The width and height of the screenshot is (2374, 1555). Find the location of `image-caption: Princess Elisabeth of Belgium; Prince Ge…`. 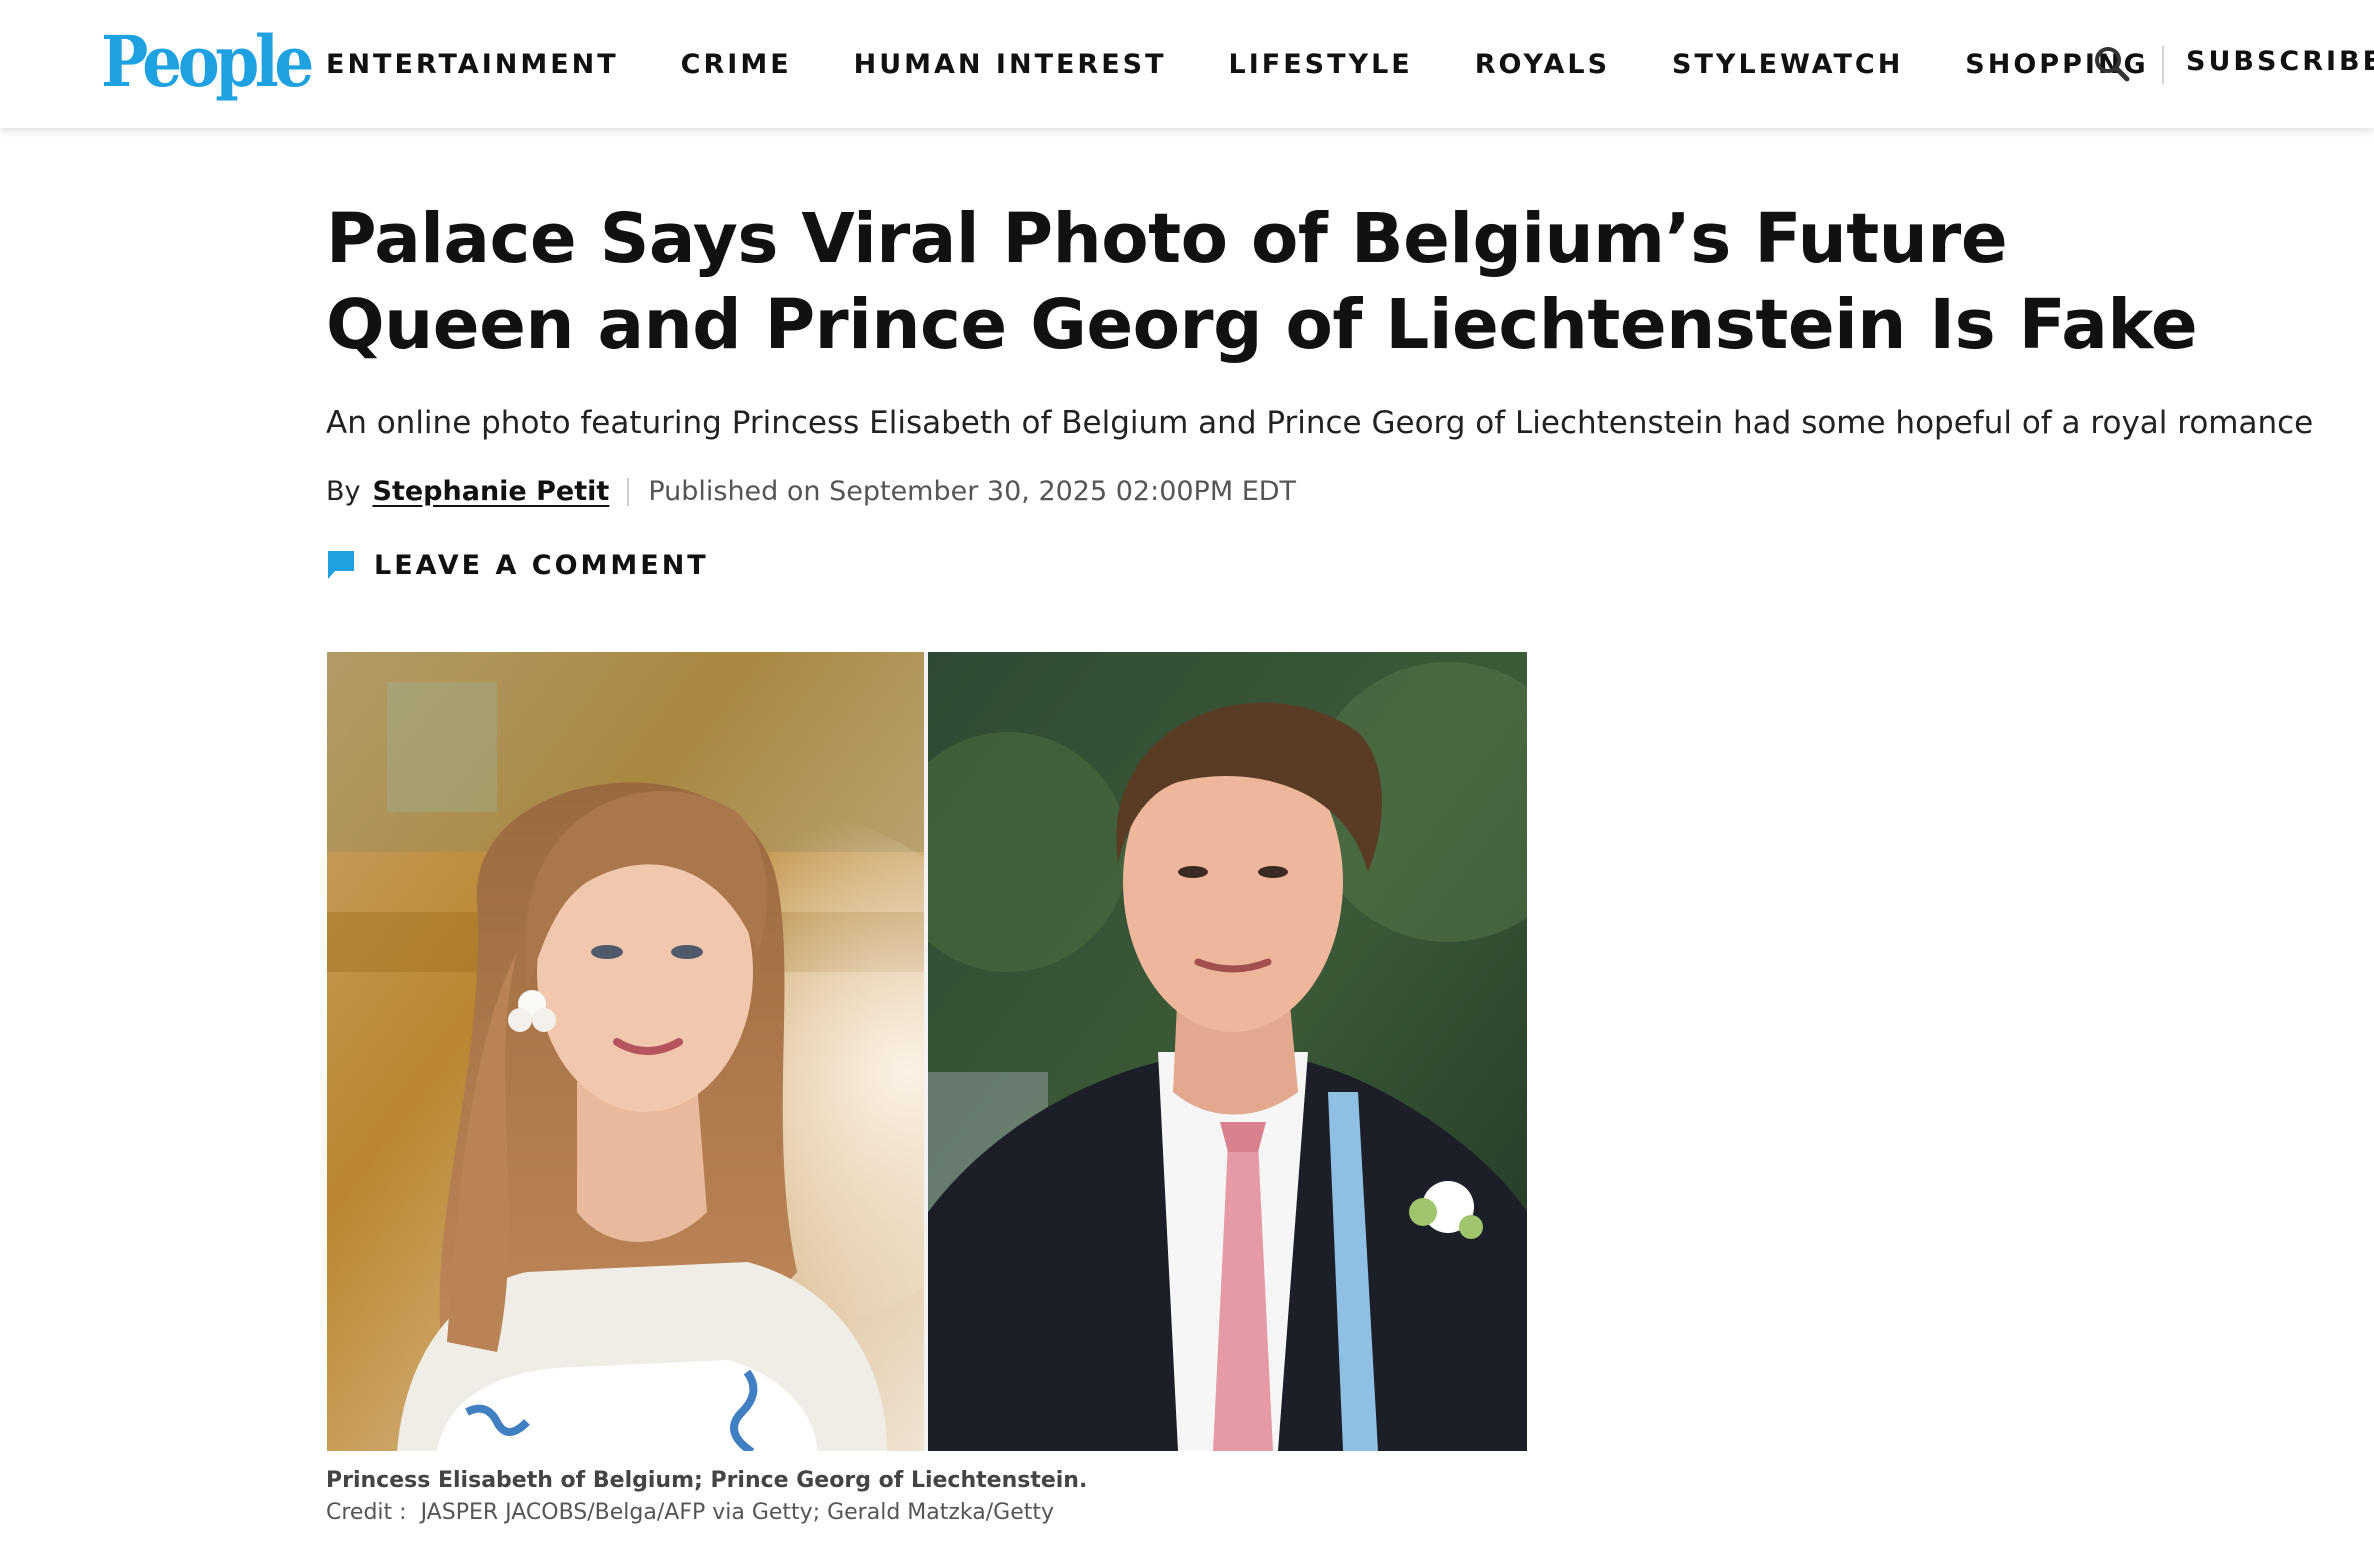

image-caption: Princess Elisabeth of Belgium; Prince Ge… is located at coordinates (707, 1480).